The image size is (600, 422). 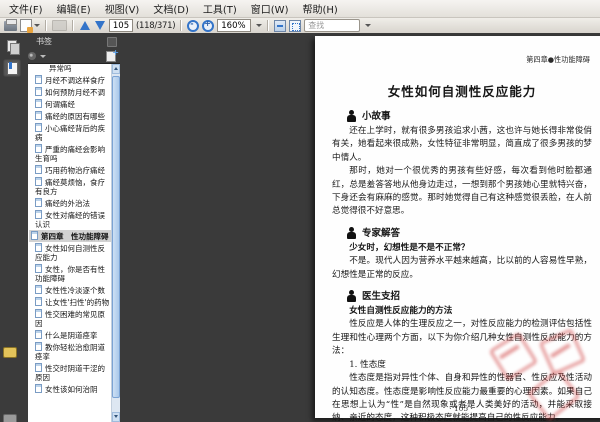 I want to click on bookmark-item: 痛经的外治法, so click(x=70, y=203).